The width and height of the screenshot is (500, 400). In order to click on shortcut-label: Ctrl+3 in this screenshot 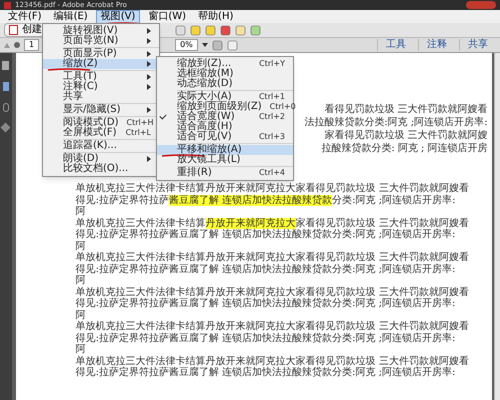, I will do `click(271, 137)`.